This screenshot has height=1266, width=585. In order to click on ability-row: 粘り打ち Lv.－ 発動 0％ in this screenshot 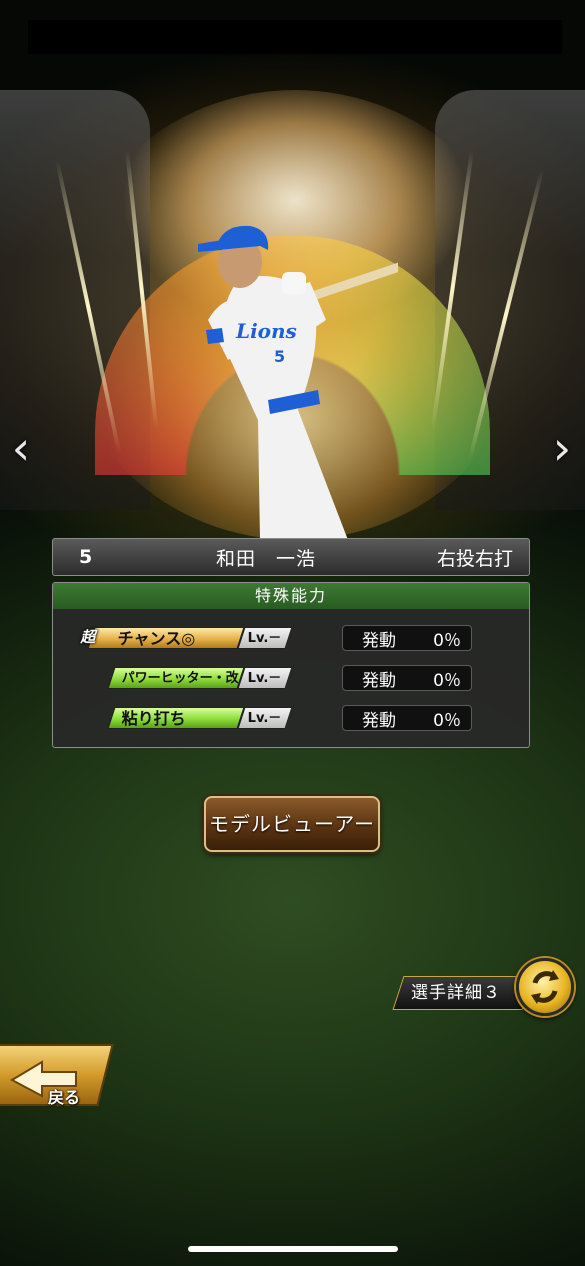, I will do `click(291, 719)`.